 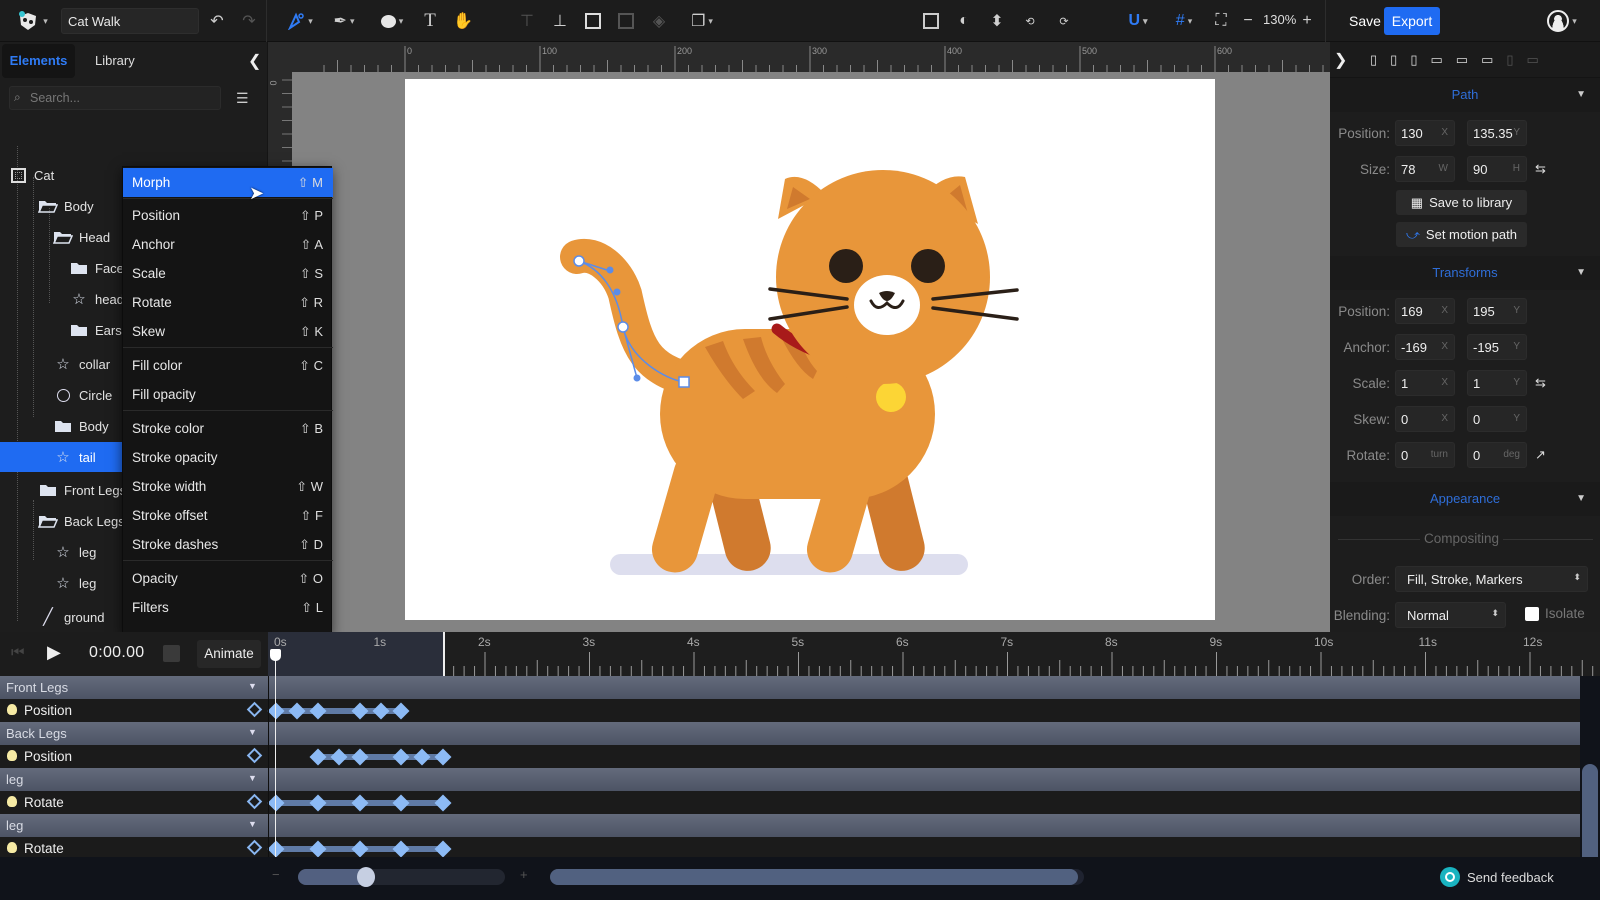 I want to click on menu-item-opacity: Opacity ⇧ O, so click(x=228, y=578).